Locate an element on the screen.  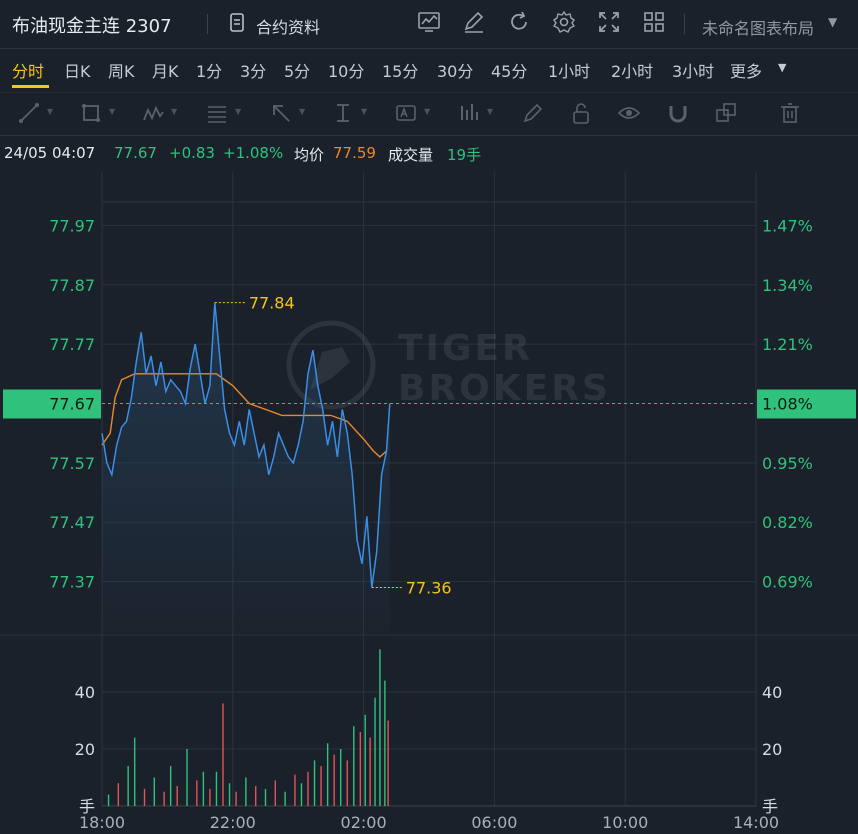
info-change-pct: +1.08% is located at coordinates (253, 153).